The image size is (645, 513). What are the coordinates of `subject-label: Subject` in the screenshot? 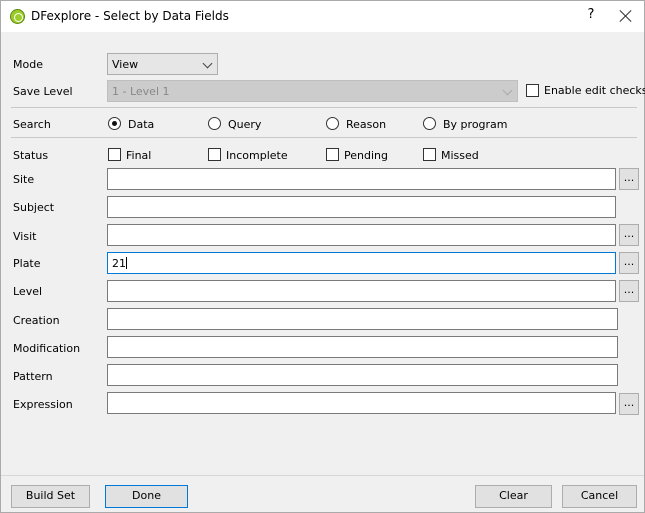 It's located at (34, 207).